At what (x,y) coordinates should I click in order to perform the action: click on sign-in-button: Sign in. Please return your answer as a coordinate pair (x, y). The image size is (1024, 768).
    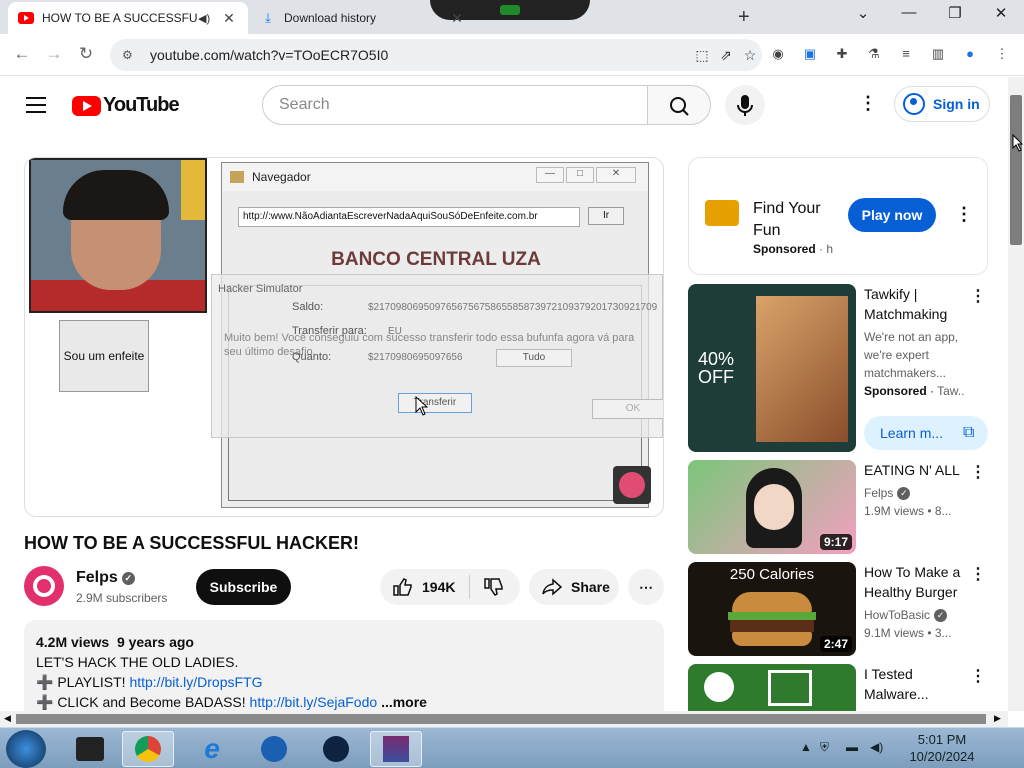
    Looking at the image, I should click on (942, 104).